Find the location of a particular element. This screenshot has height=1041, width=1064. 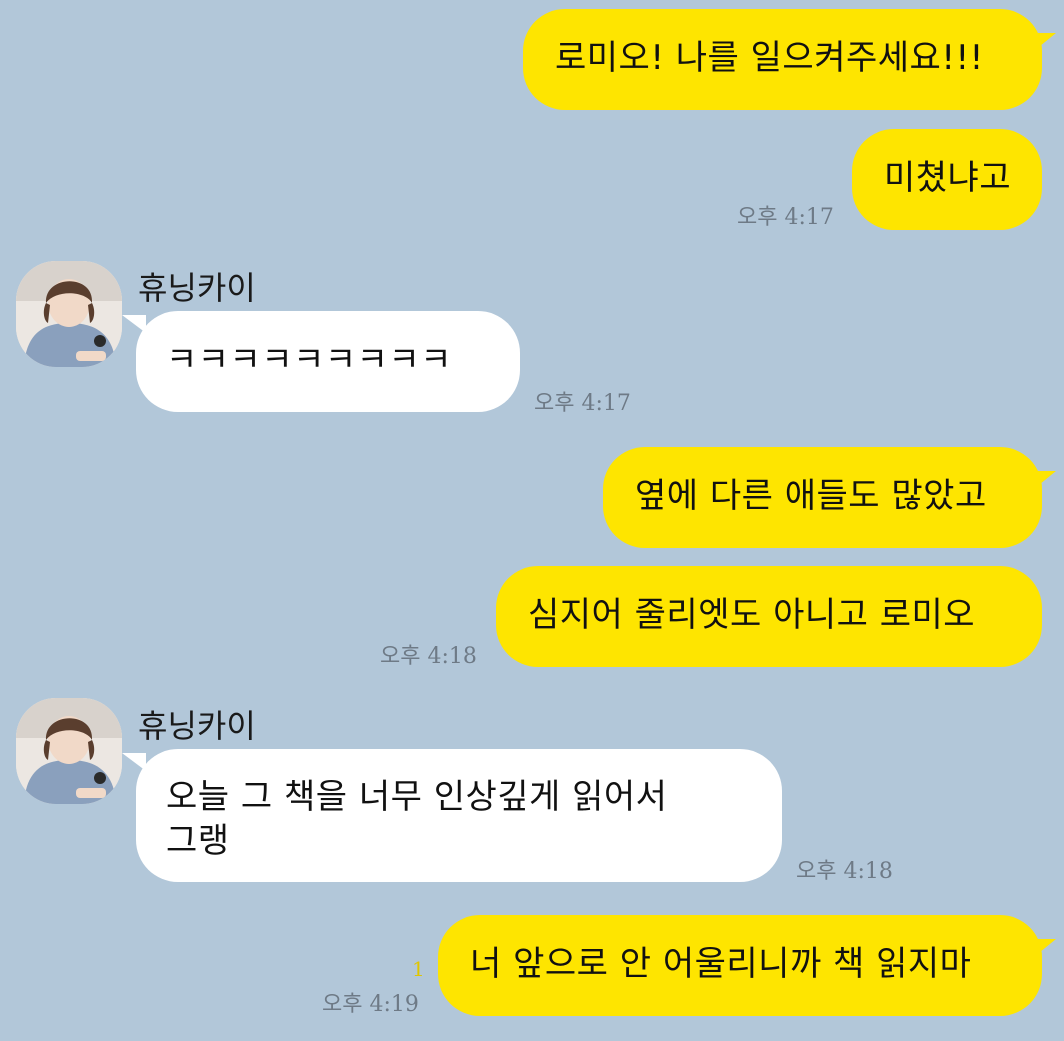

chat-bubble-sent: 너 앞으로 안 어울리니까 책 읽지마 is located at coordinates (747, 965).